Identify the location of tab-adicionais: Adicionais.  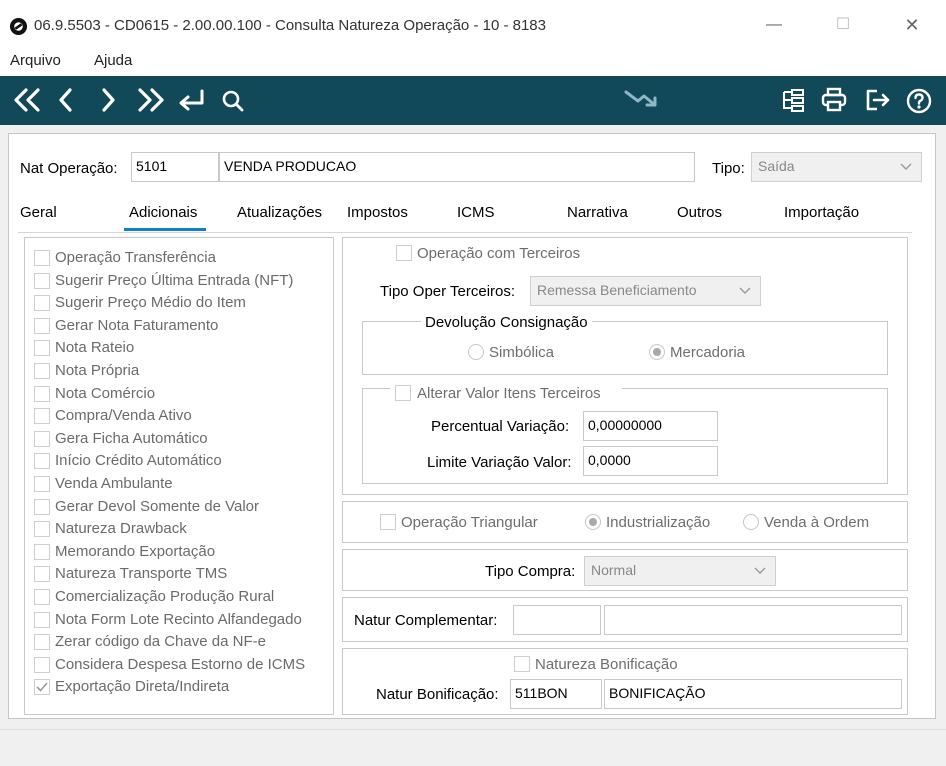
(163, 212).